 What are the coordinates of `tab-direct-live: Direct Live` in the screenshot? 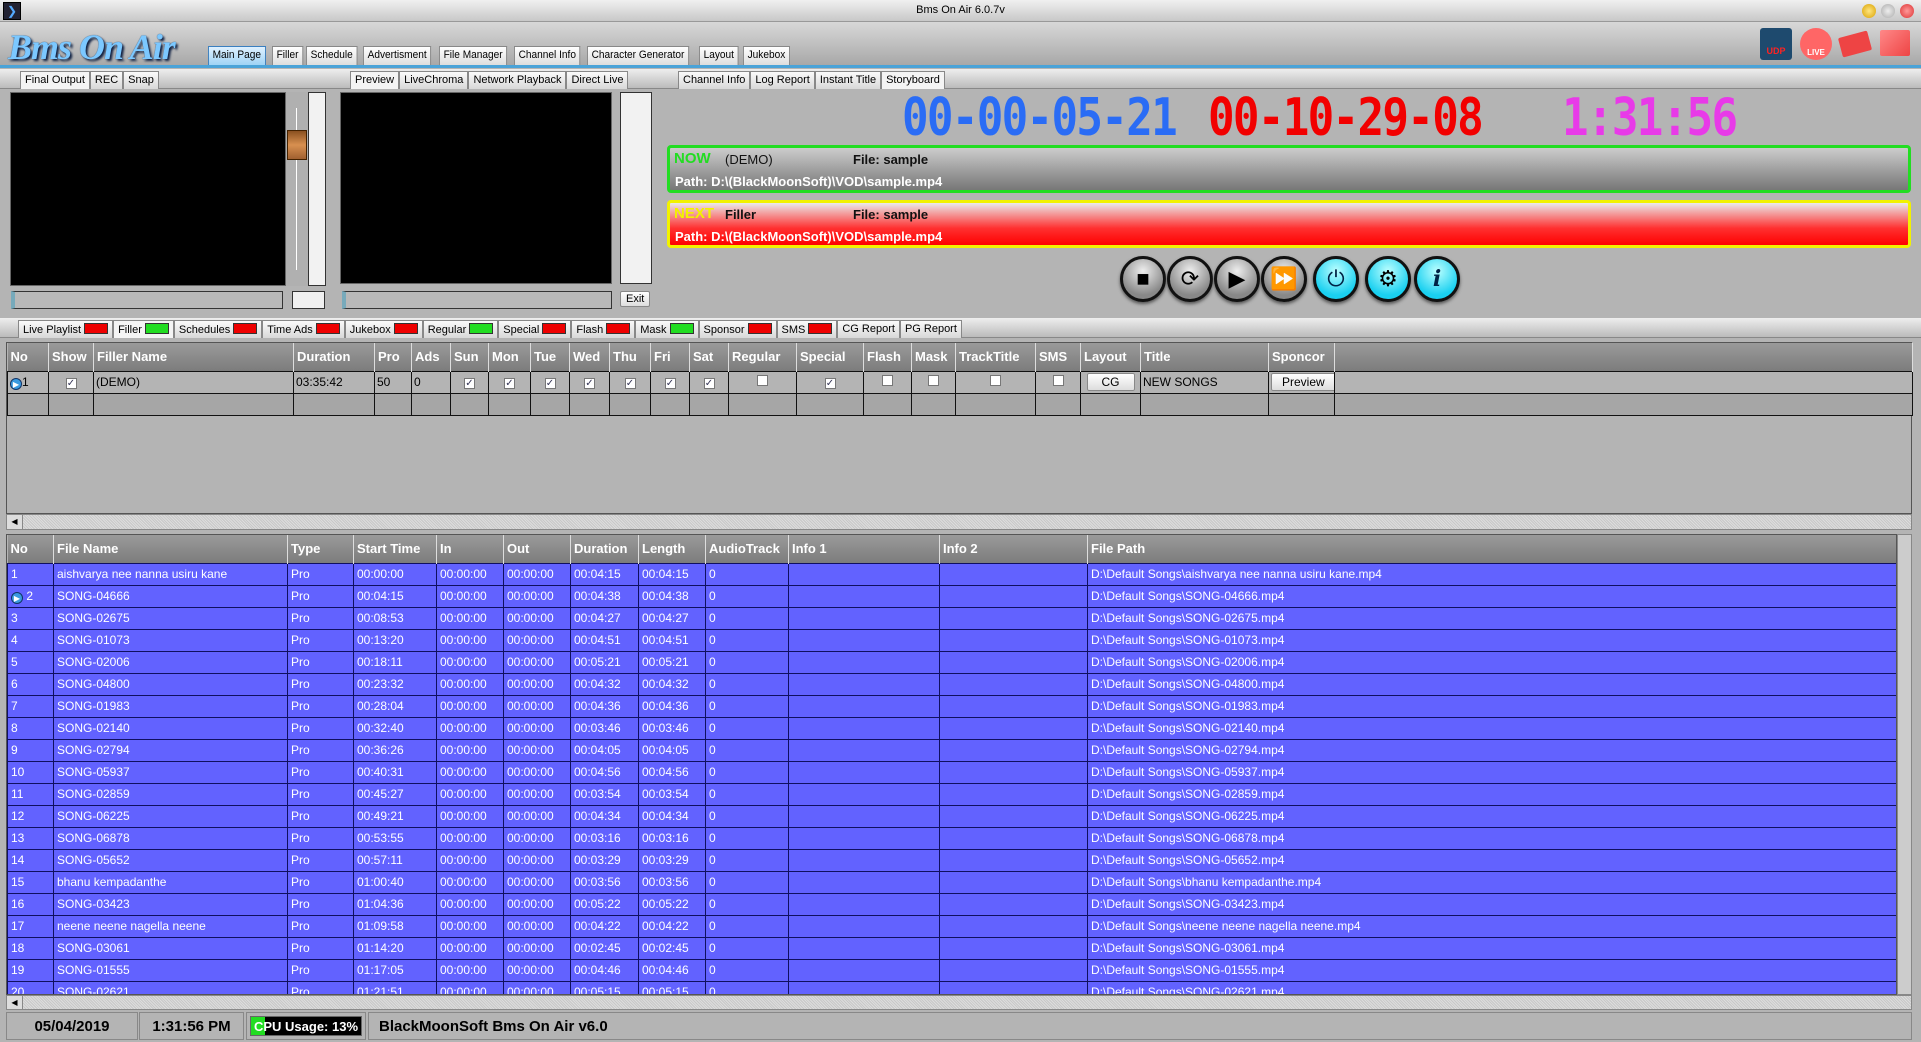 It's located at (597, 80).